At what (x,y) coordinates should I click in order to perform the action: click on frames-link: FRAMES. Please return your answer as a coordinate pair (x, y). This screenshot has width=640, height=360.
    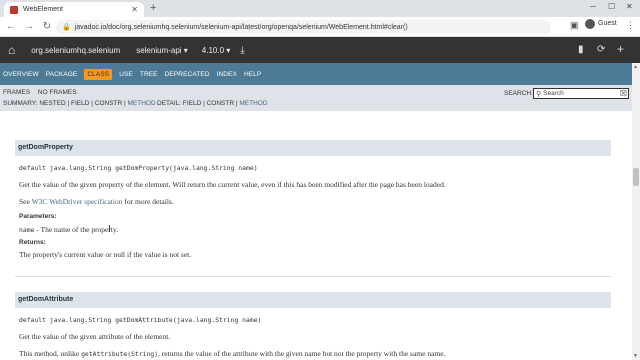
    Looking at the image, I should click on (16, 92).